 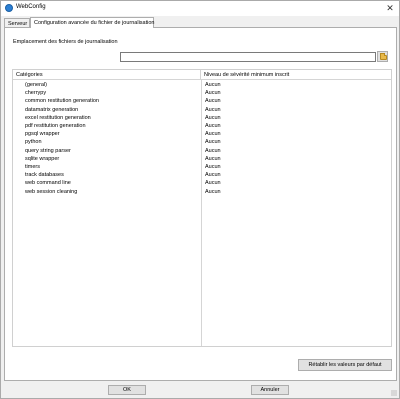 I want to click on folder-icon, so click(x=383, y=56).